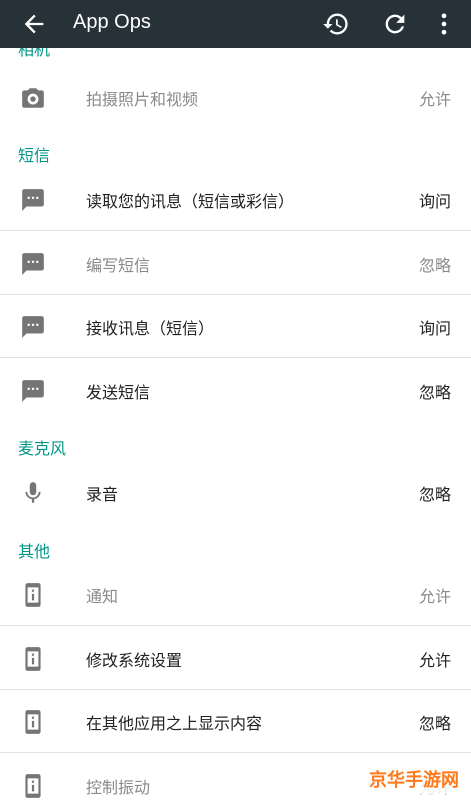  Describe the element at coordinates (118, 787) in the screenshot. I see `op-label: 控制振动` at that location.